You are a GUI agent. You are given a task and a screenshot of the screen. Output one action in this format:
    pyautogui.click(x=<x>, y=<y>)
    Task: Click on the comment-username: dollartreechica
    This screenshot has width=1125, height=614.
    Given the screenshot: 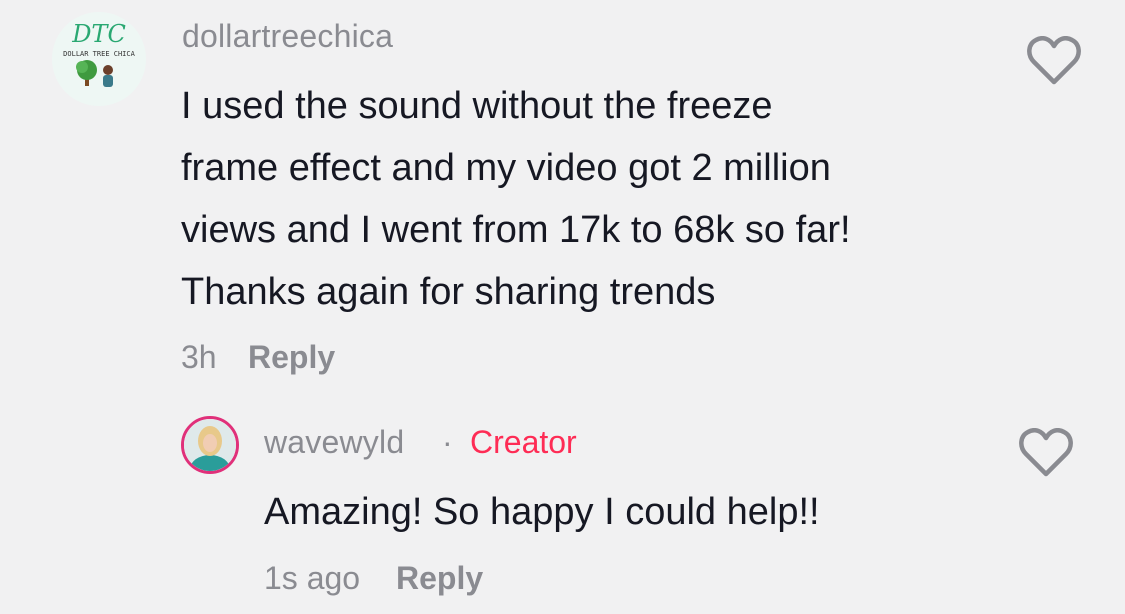 What is the action you would take?
    pyautogui.click(x=287, y=36)
    